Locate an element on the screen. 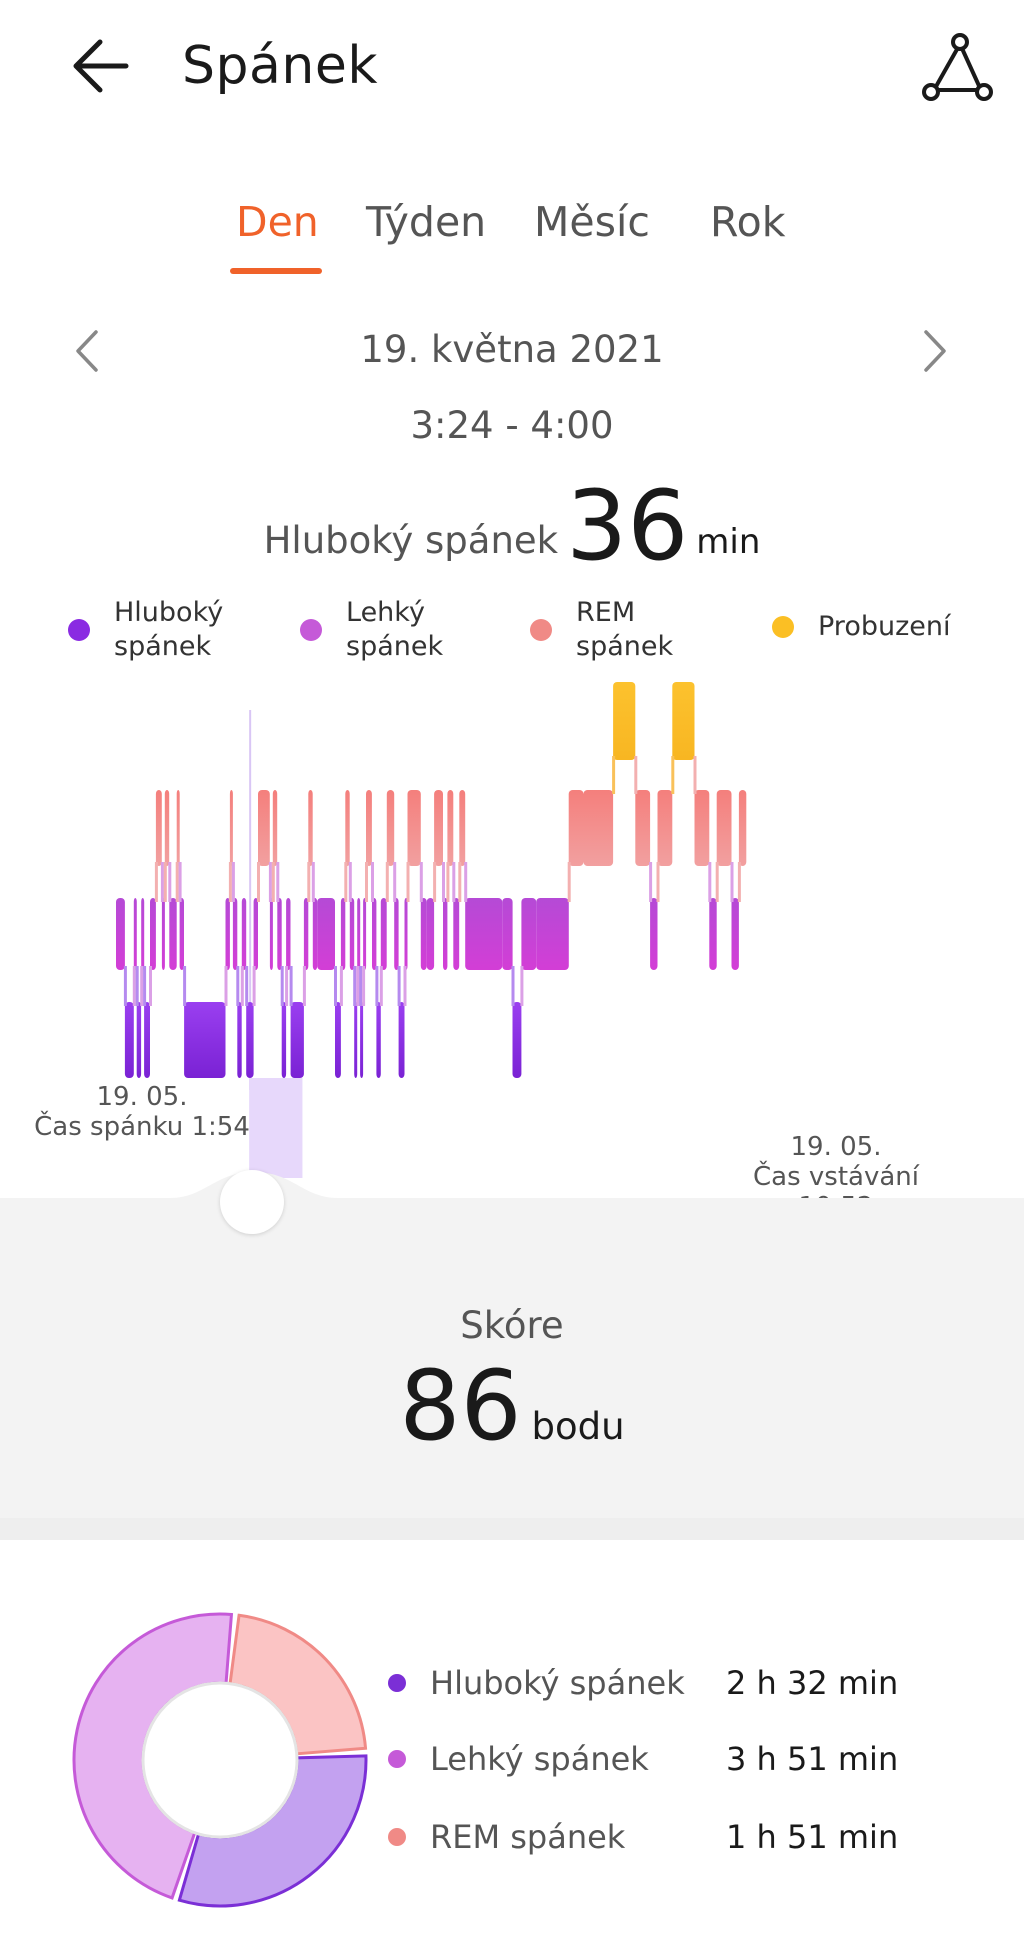  date-label: 19. května 2021 is located at coordinates (512, 349).